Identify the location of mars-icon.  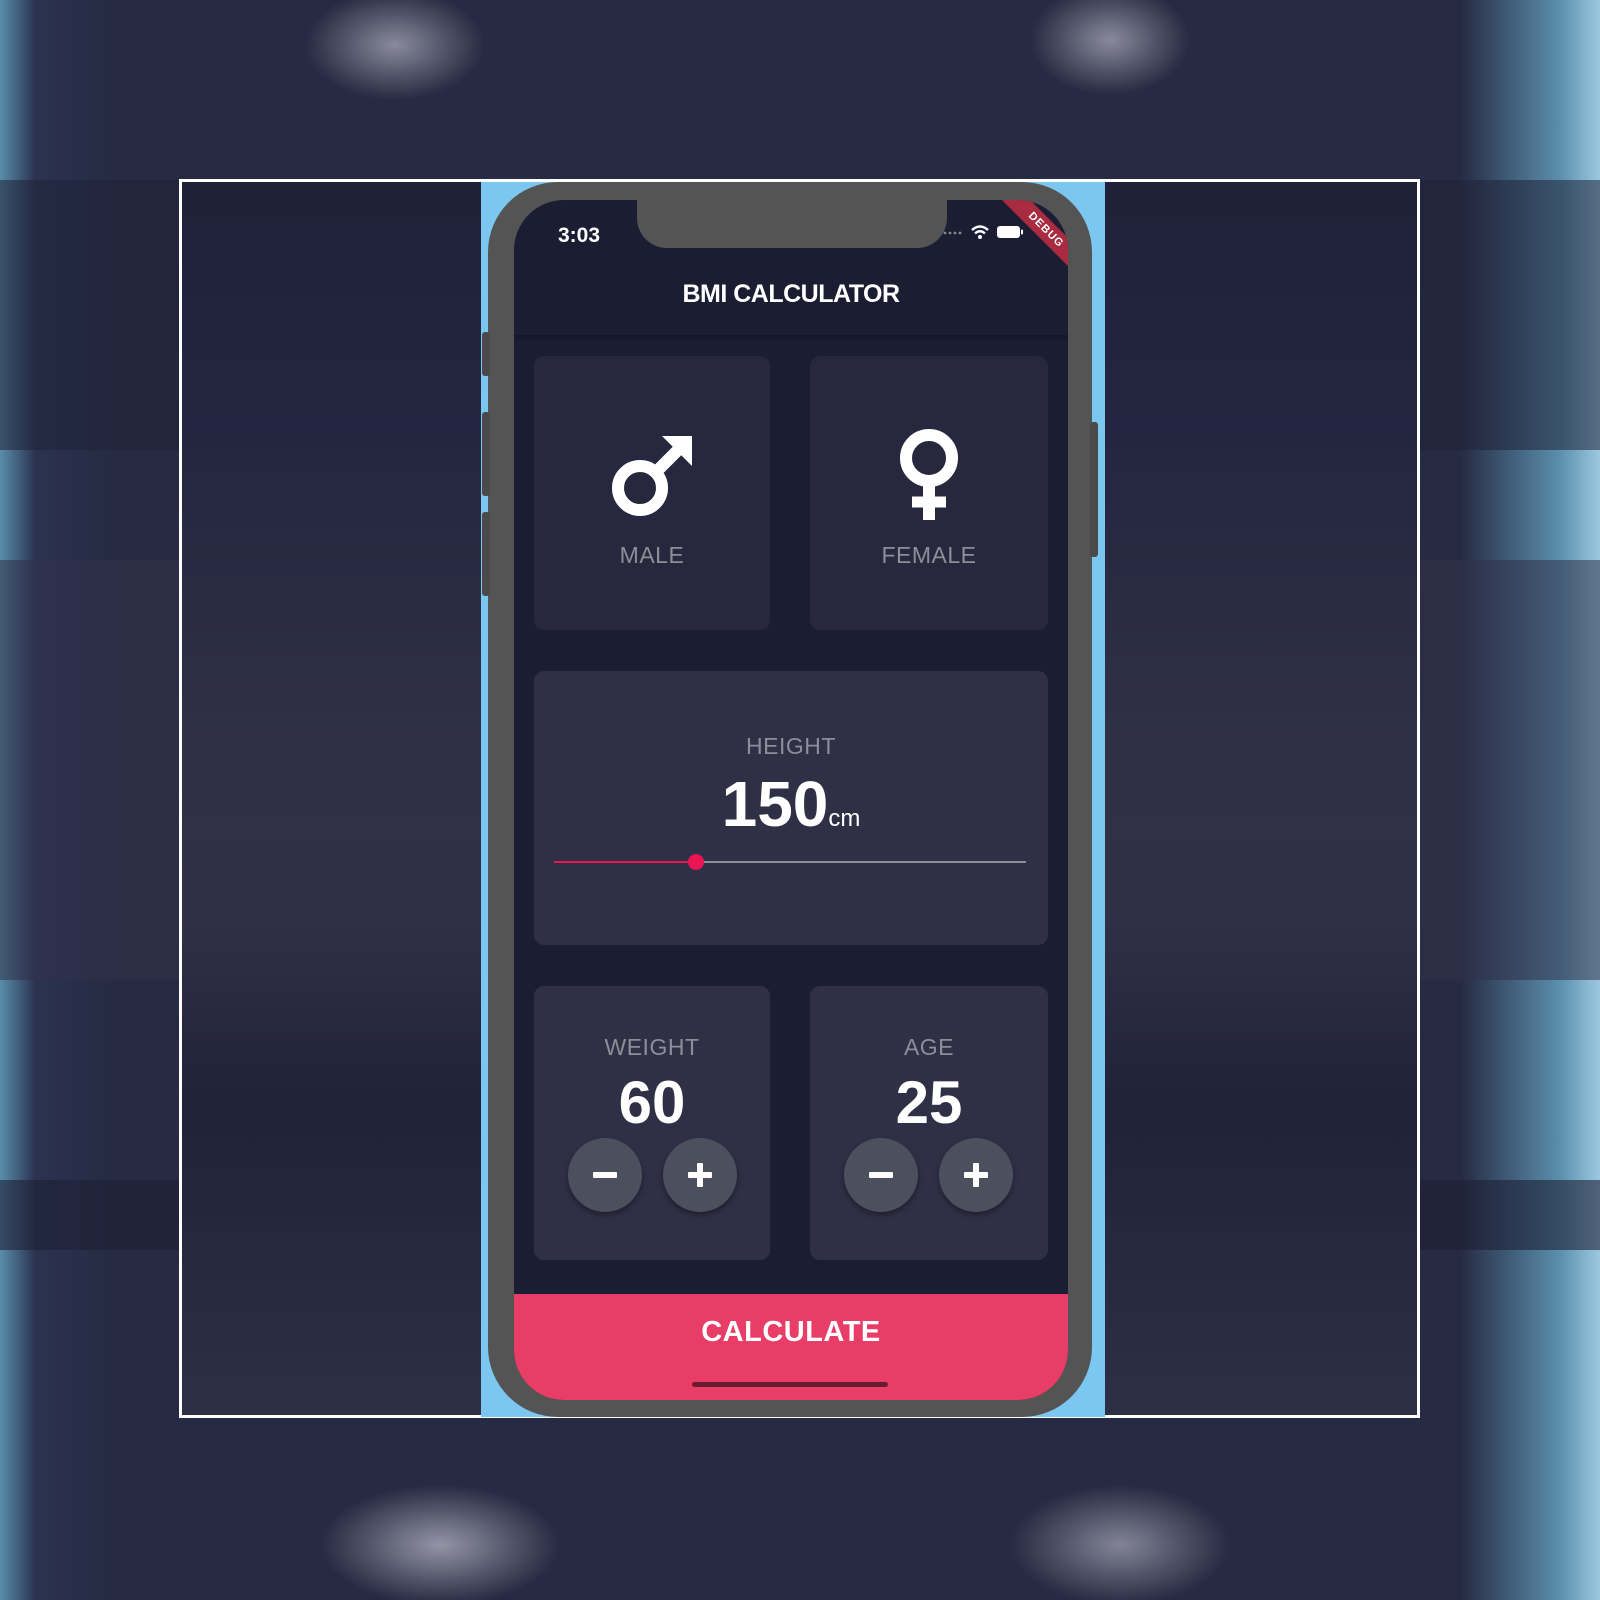
(652, 476).